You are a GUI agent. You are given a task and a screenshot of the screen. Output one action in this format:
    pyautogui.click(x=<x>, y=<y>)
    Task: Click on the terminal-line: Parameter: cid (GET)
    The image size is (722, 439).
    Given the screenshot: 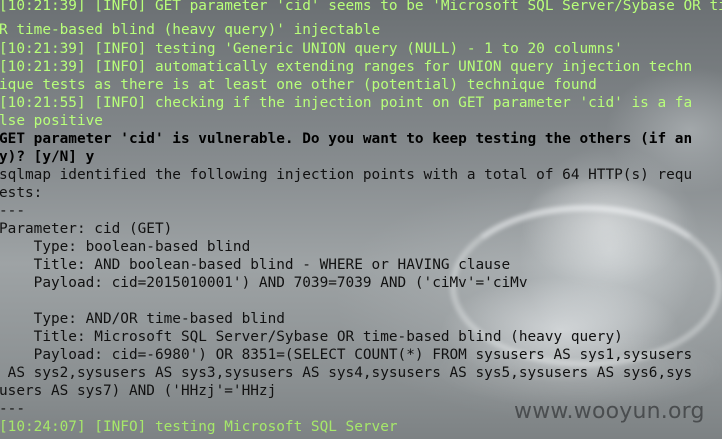 What is the action you would take?
    pyautogui.click(x=86, y=229)
    